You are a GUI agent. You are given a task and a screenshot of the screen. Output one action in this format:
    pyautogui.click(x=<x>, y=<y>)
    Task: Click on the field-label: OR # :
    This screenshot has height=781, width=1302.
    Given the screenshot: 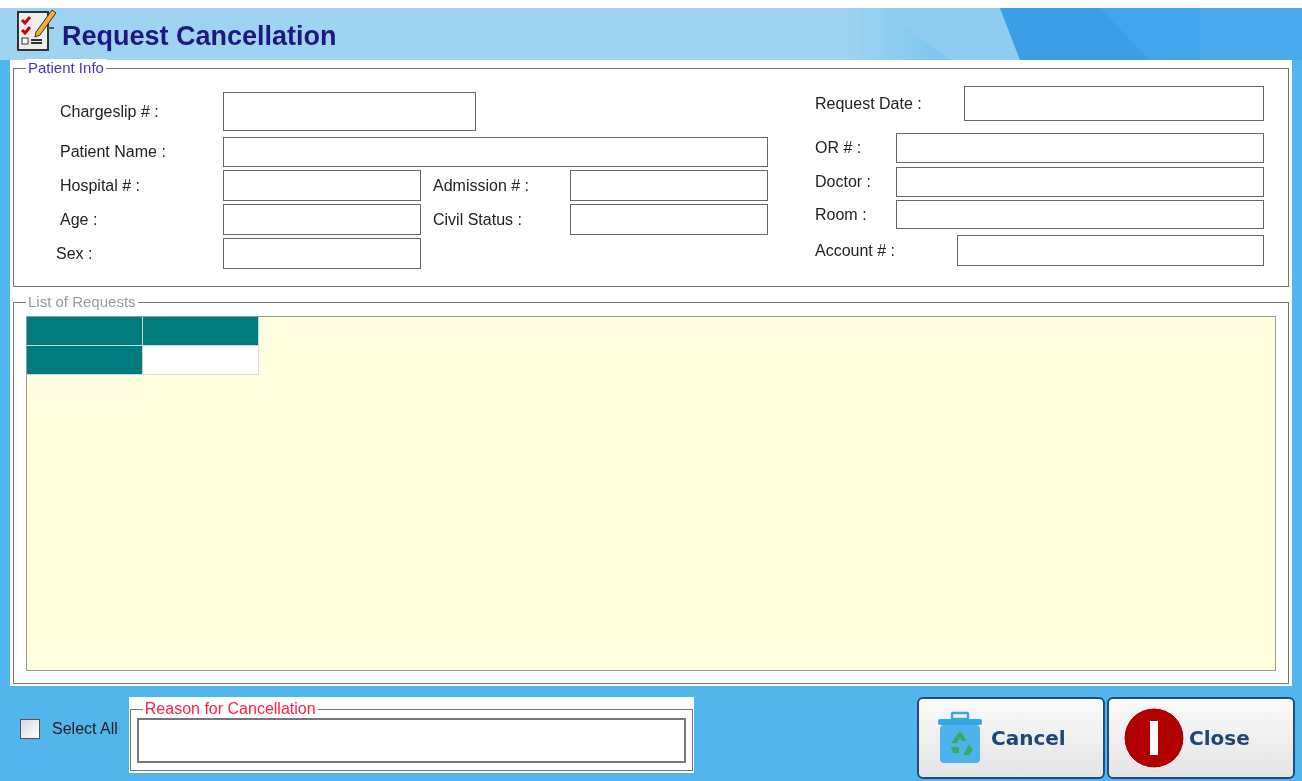 What is the action you would take?
    pyautogui.click(x=838, y=147)
    